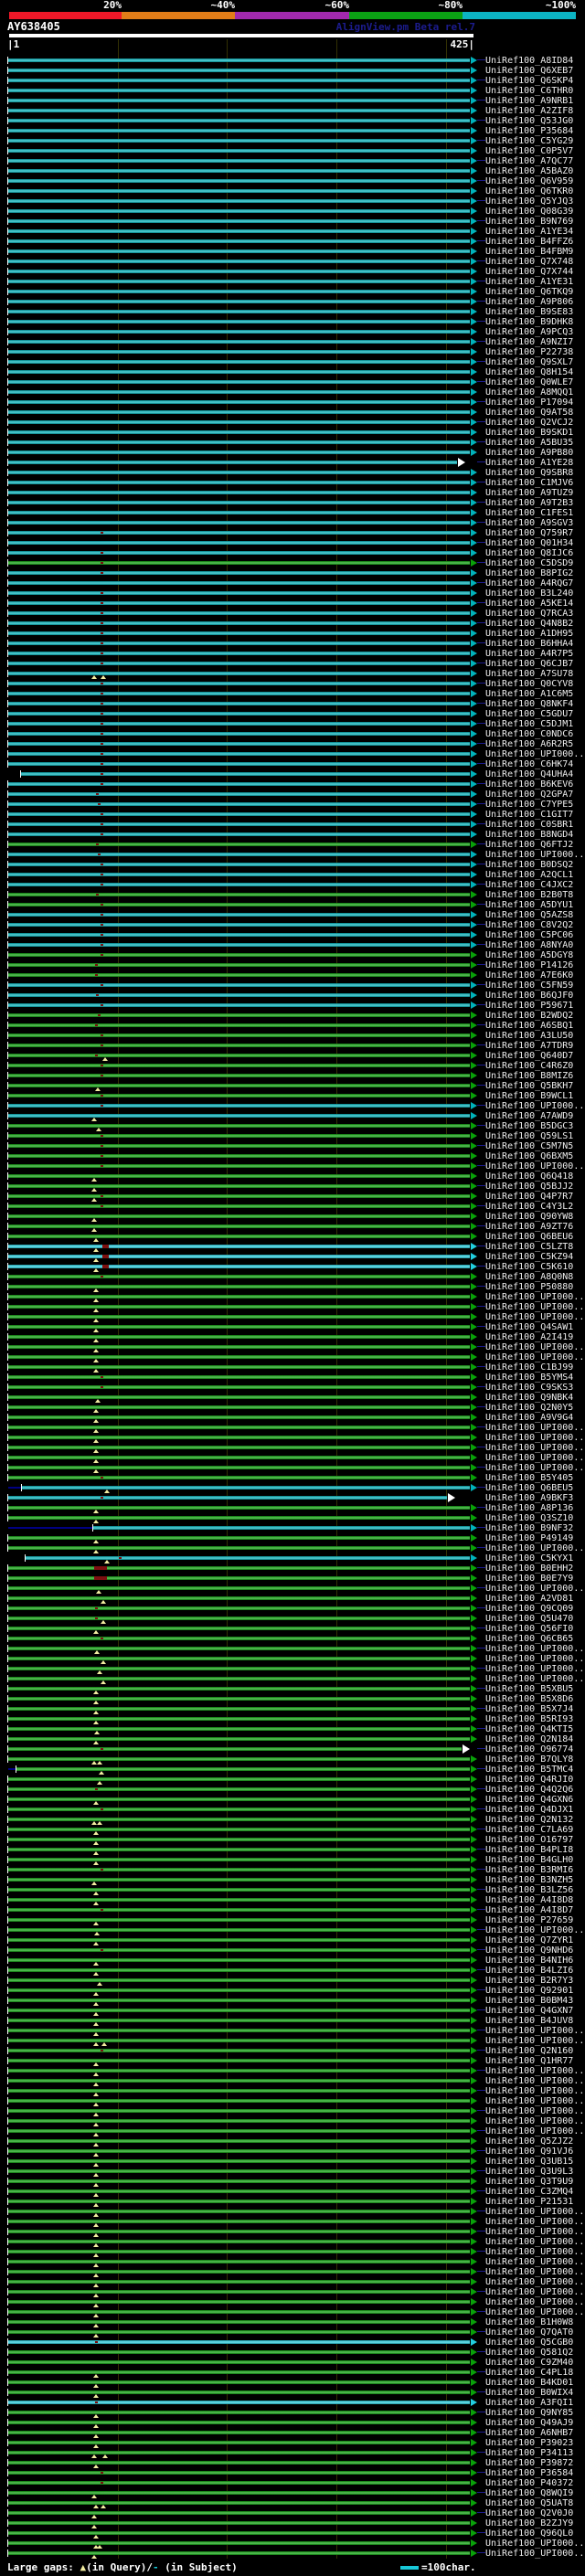 The width and height of the screenshot is (585, 2576). Describe the element at coordinates (529, 835) in the screenshot. I see `hit-label: UniRef100_B8NGD4` at that location.